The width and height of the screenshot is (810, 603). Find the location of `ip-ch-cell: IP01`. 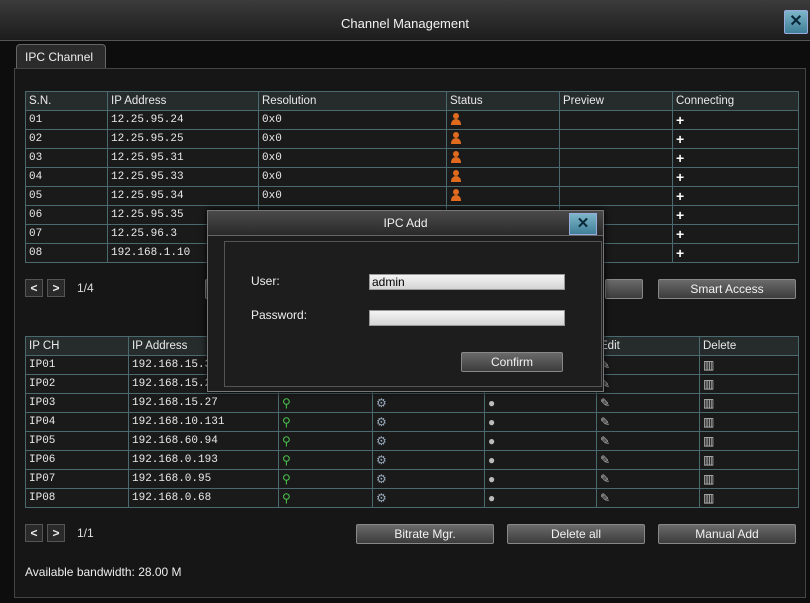

ip-ch-cell: IP01 is located at coordinates (77, 365).